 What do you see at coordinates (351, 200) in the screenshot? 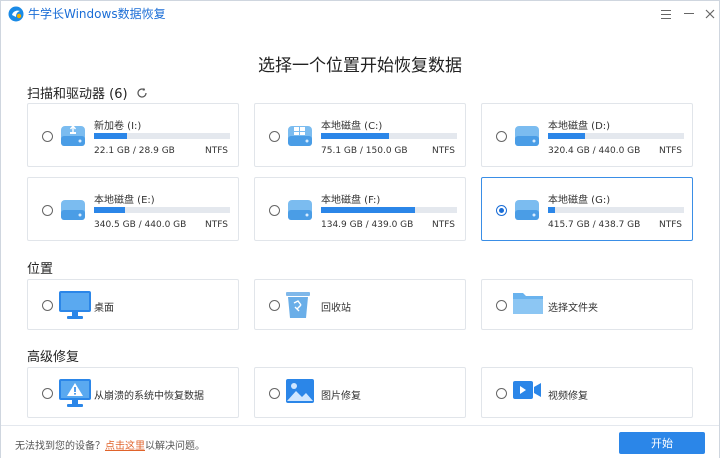
I see `drive-name: 本地磁盘 (F:)` at bounding box center [351, 200].